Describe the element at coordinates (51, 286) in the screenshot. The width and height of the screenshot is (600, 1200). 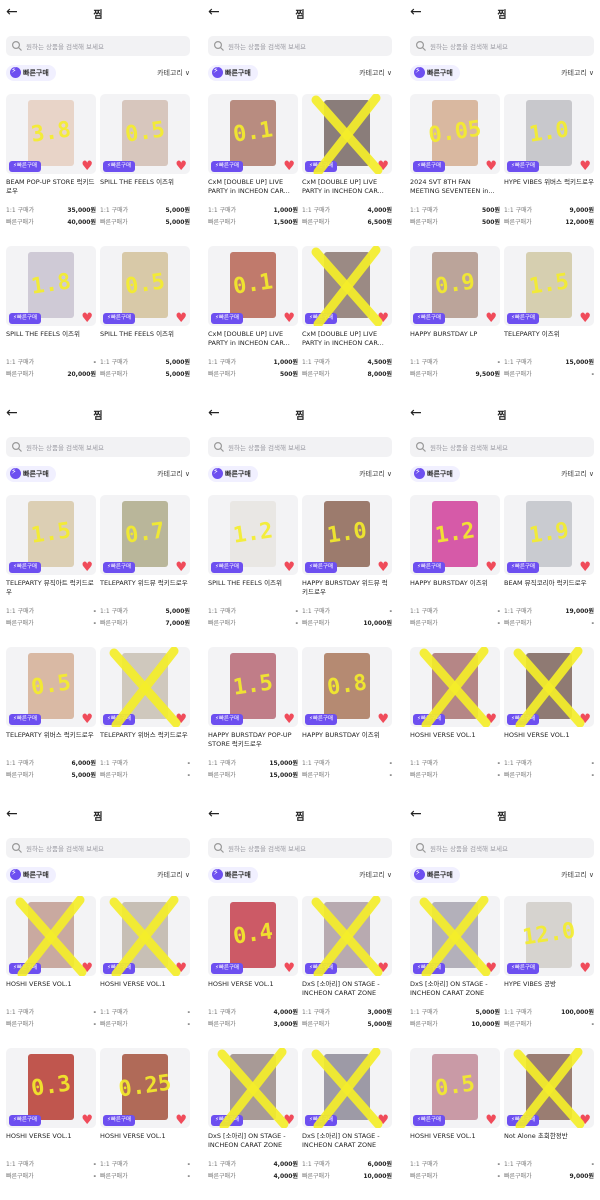
I see `product-thumbnail: ⚡빠른구매 ♥ 1.8` at that location.